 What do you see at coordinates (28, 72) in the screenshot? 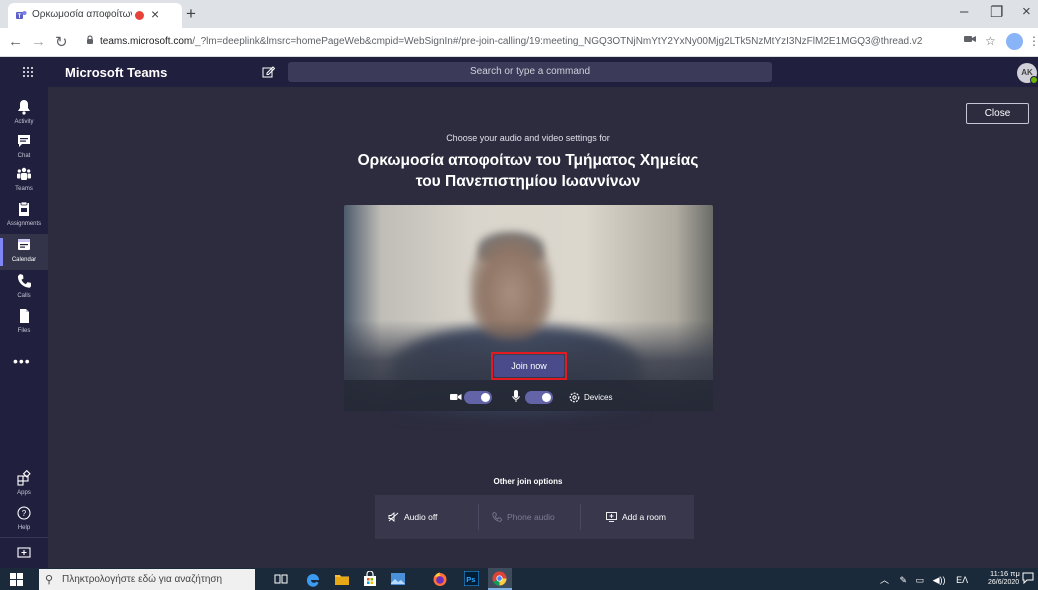
I see `app-launcher-icon` at bounding box center [28, 72].